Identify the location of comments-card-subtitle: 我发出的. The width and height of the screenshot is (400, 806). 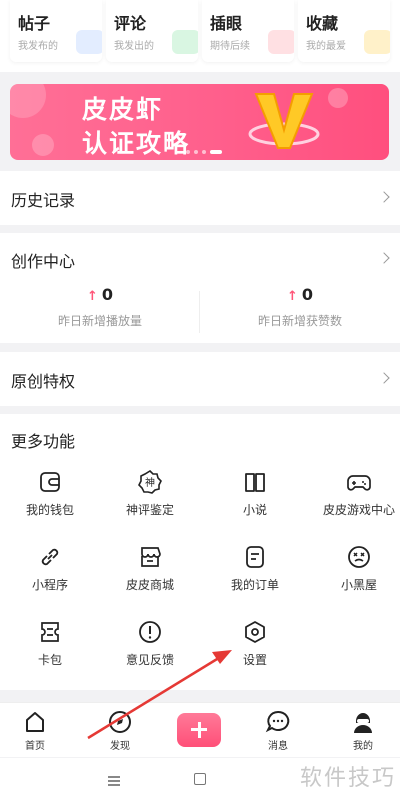
(134, 46).